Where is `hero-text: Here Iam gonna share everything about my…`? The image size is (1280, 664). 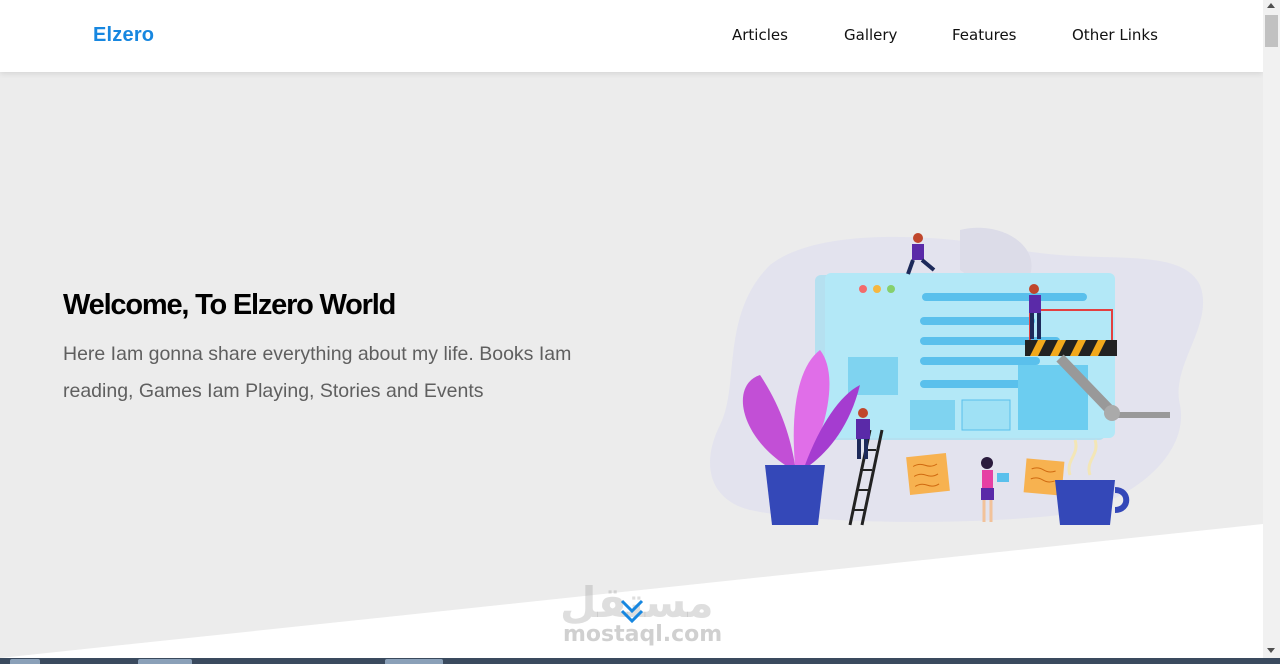 hero-text: Here Iam gonna share everything about my… is located at coordinates (317, 372).